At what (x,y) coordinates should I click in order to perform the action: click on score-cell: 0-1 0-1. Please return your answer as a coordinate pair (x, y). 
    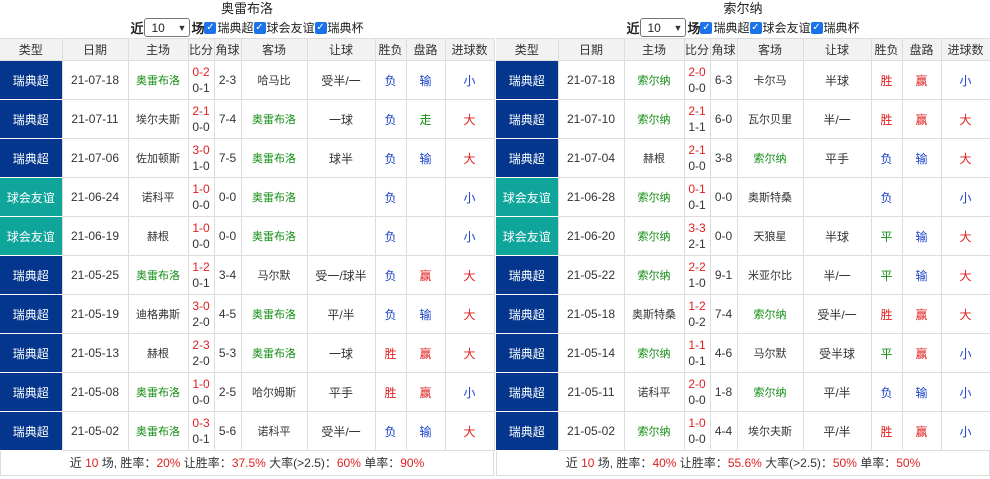
    Looking at the image, I should click on (697, 197).